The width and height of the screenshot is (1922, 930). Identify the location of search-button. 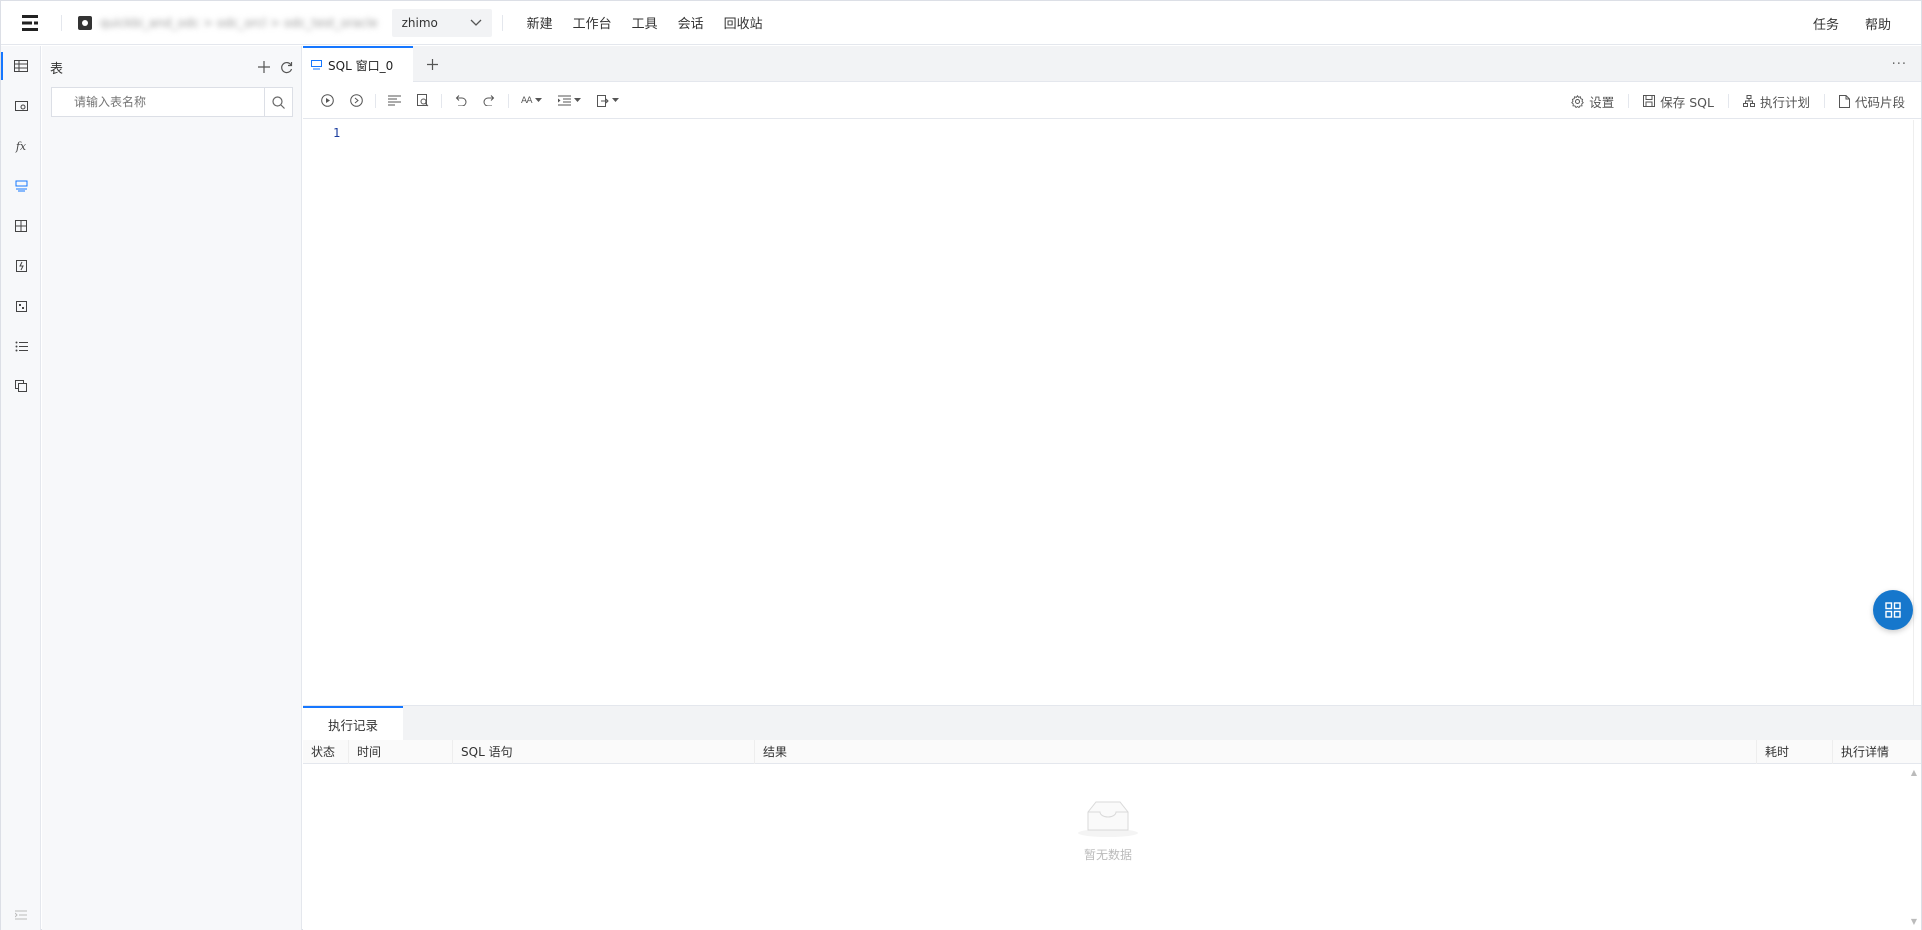
(278, 102).